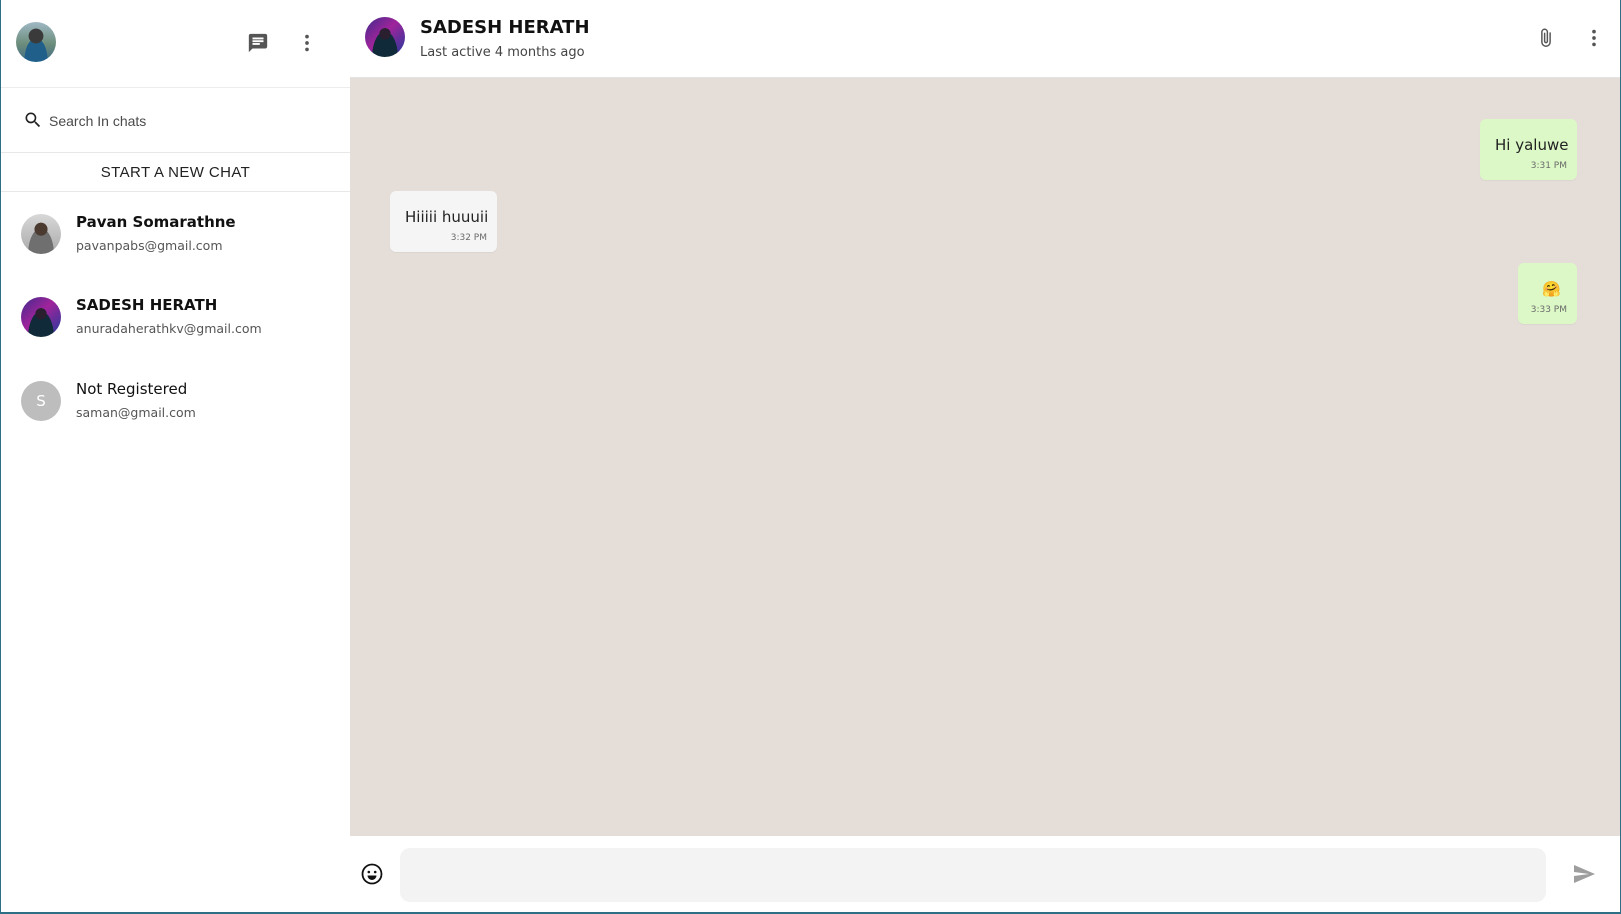 Image resolution: width=1621 pixels, height=914 pixels. Describe the element at coordinates (33, 122) in the screenshot. I see `search-icon` at that location.